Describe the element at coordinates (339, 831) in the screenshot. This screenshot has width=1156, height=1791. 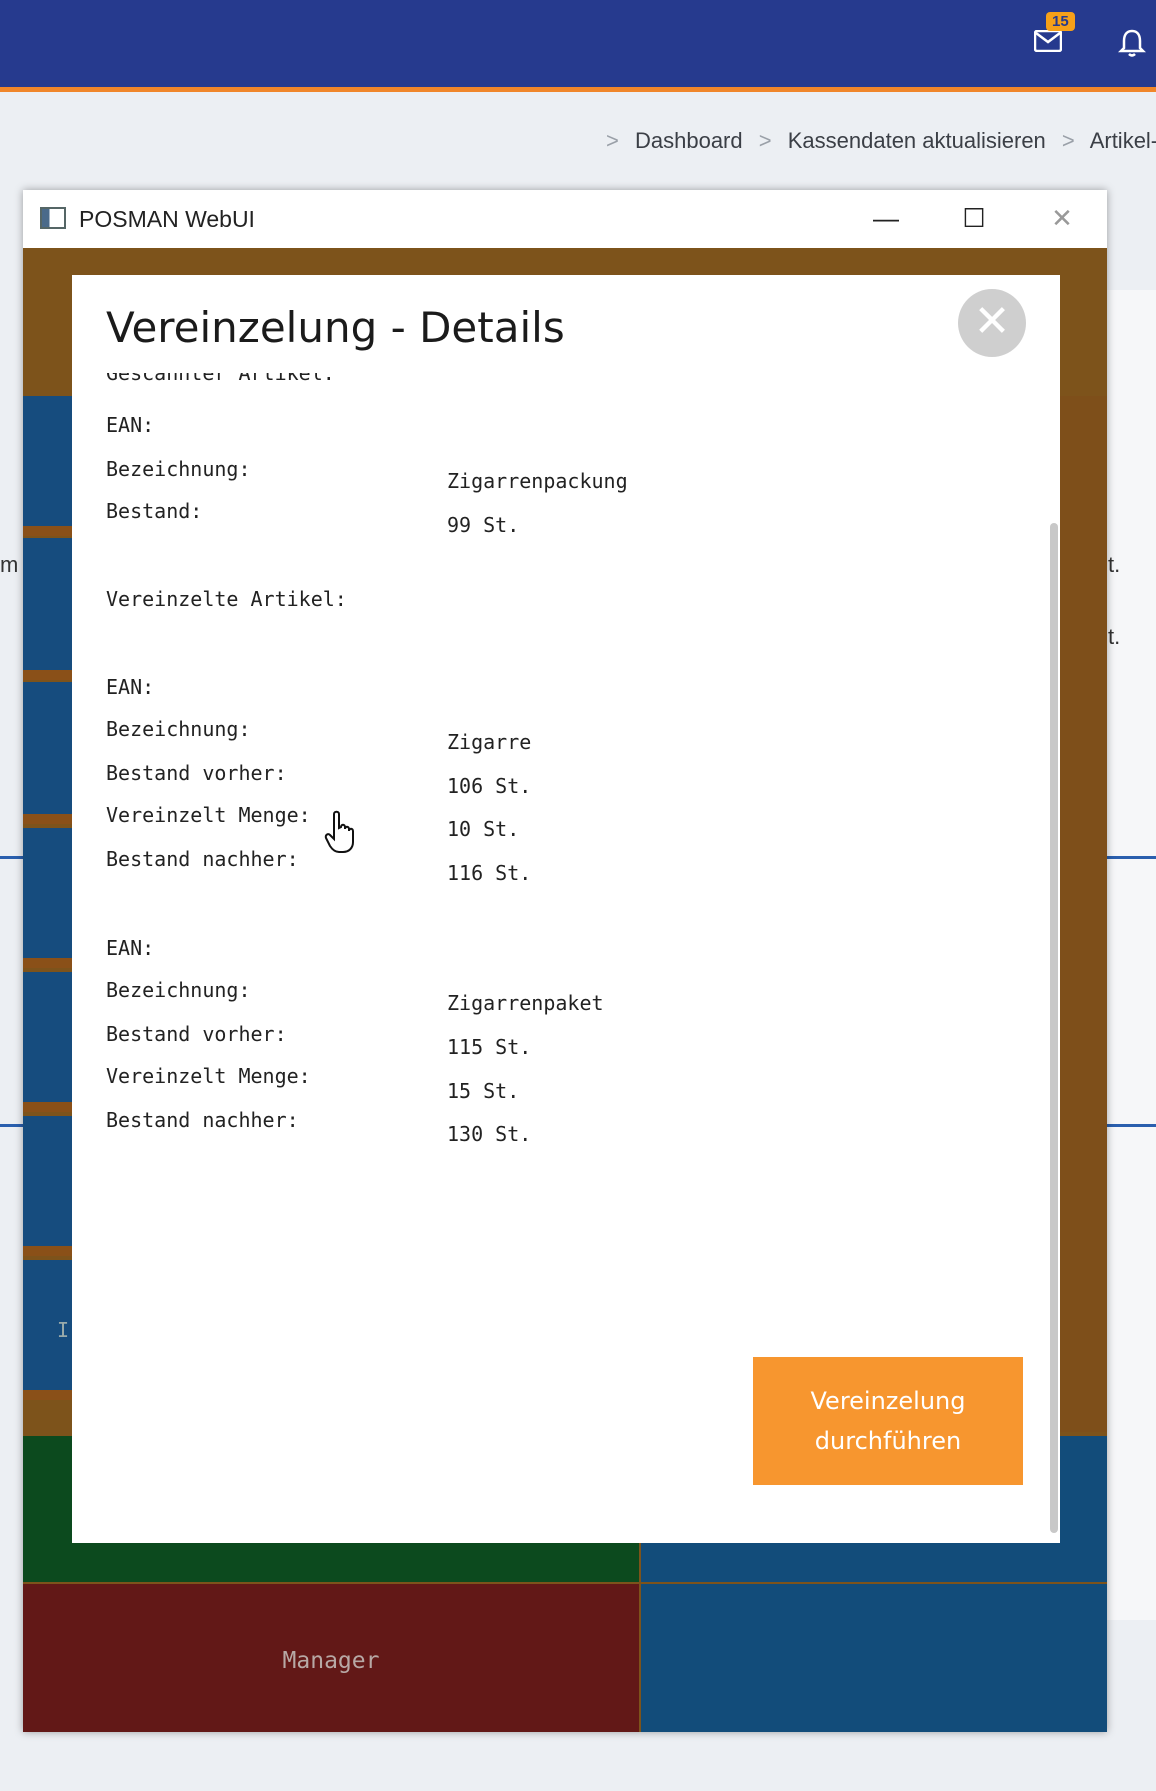
I see `hand-cursor-icon` at that location.